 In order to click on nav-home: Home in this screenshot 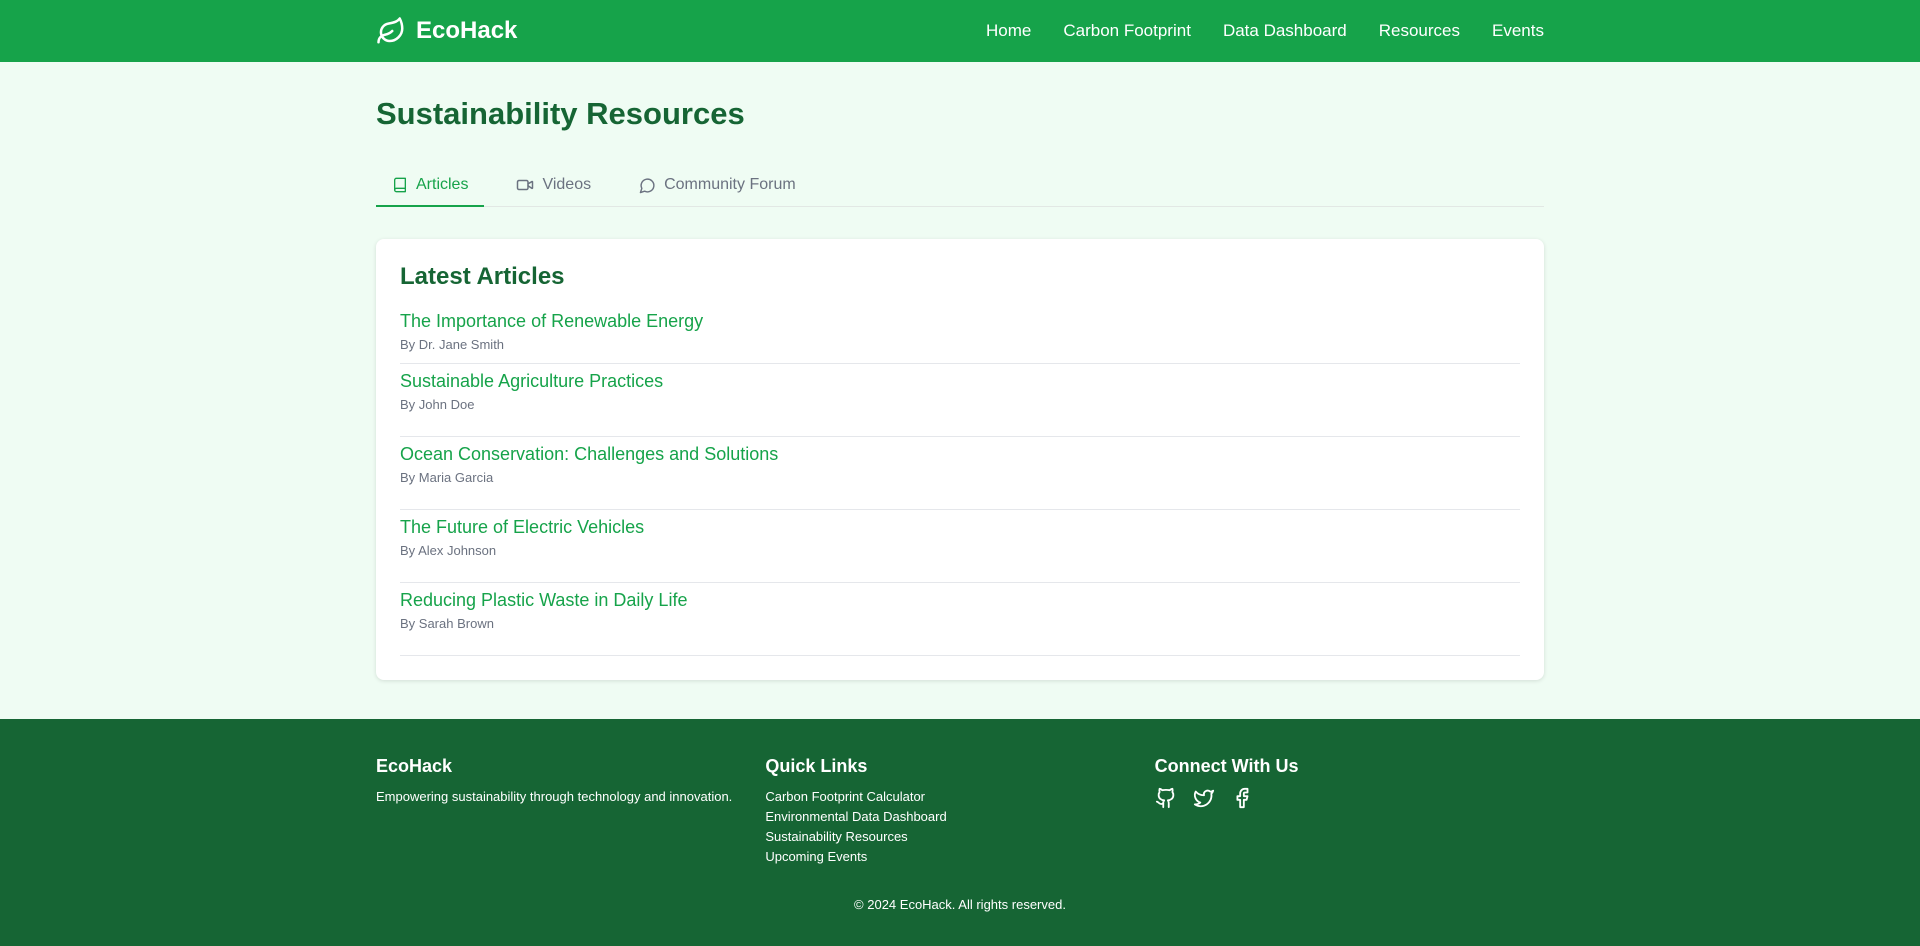, I will do `click(1008, 31)`.